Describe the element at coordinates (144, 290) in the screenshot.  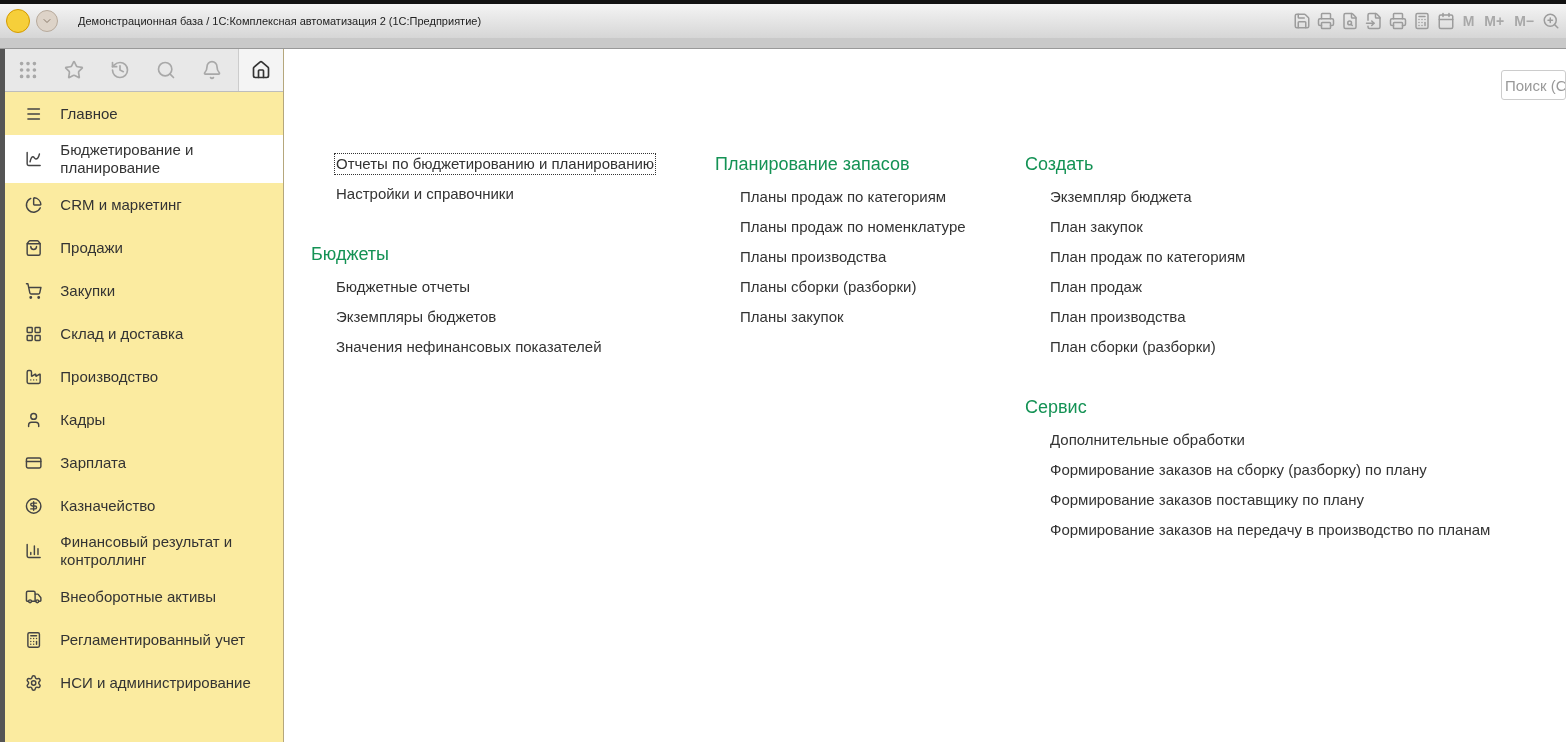
I see `sidebar-item: Закупки` at that location.